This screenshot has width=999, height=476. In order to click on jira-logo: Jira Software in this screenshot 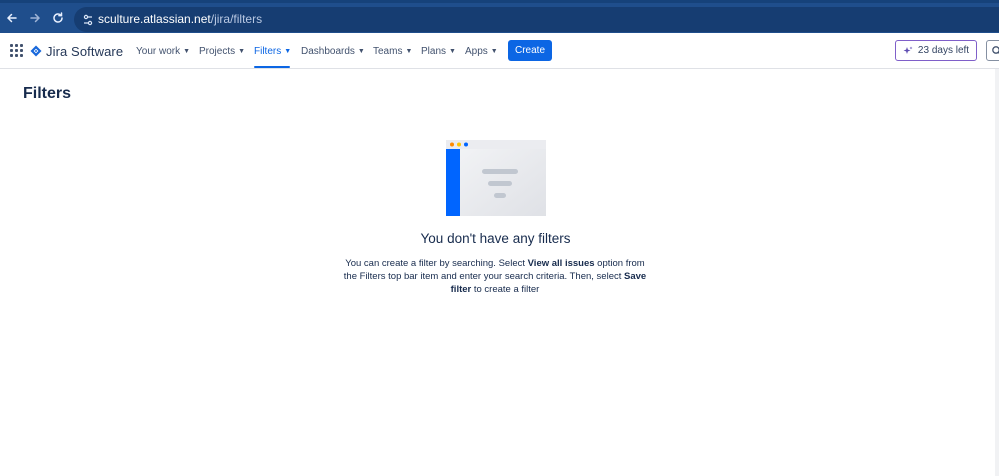, I will do `click(76, 51)`.